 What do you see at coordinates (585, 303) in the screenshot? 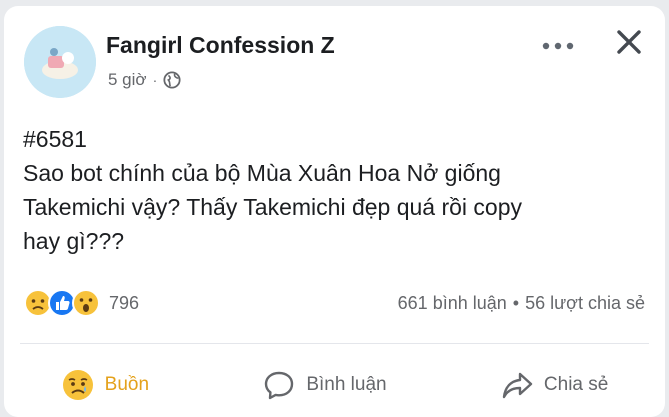
I see `share-count: 56 lượt chia sẻ` at bounding box center [585, 303].